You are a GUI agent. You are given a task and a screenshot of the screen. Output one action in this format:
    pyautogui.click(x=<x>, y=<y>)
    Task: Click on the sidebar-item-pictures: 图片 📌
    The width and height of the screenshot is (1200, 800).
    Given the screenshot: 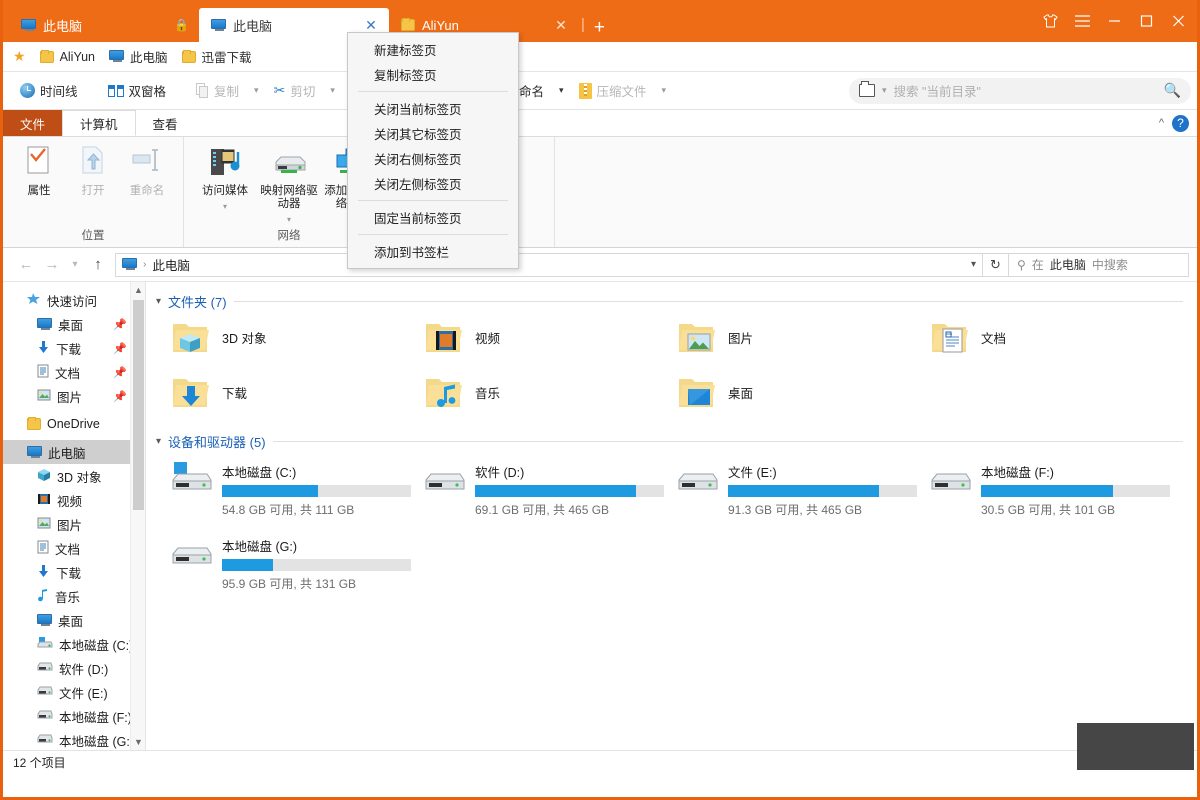 What is the action you would take?
    pyautogui.click(x=74, y=396)
    